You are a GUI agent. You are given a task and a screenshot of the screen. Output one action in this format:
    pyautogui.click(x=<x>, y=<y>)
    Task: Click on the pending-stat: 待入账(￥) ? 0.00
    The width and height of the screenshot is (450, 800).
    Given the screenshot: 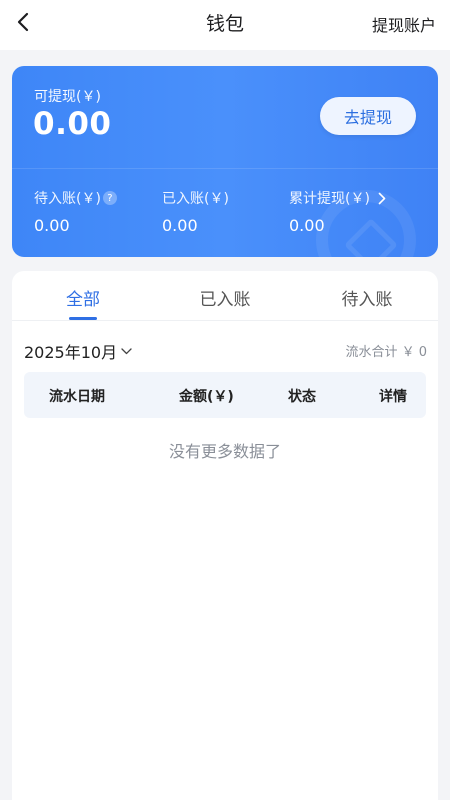 What is the action you would take?
    pyautogui.click(x=75, y=211)
    